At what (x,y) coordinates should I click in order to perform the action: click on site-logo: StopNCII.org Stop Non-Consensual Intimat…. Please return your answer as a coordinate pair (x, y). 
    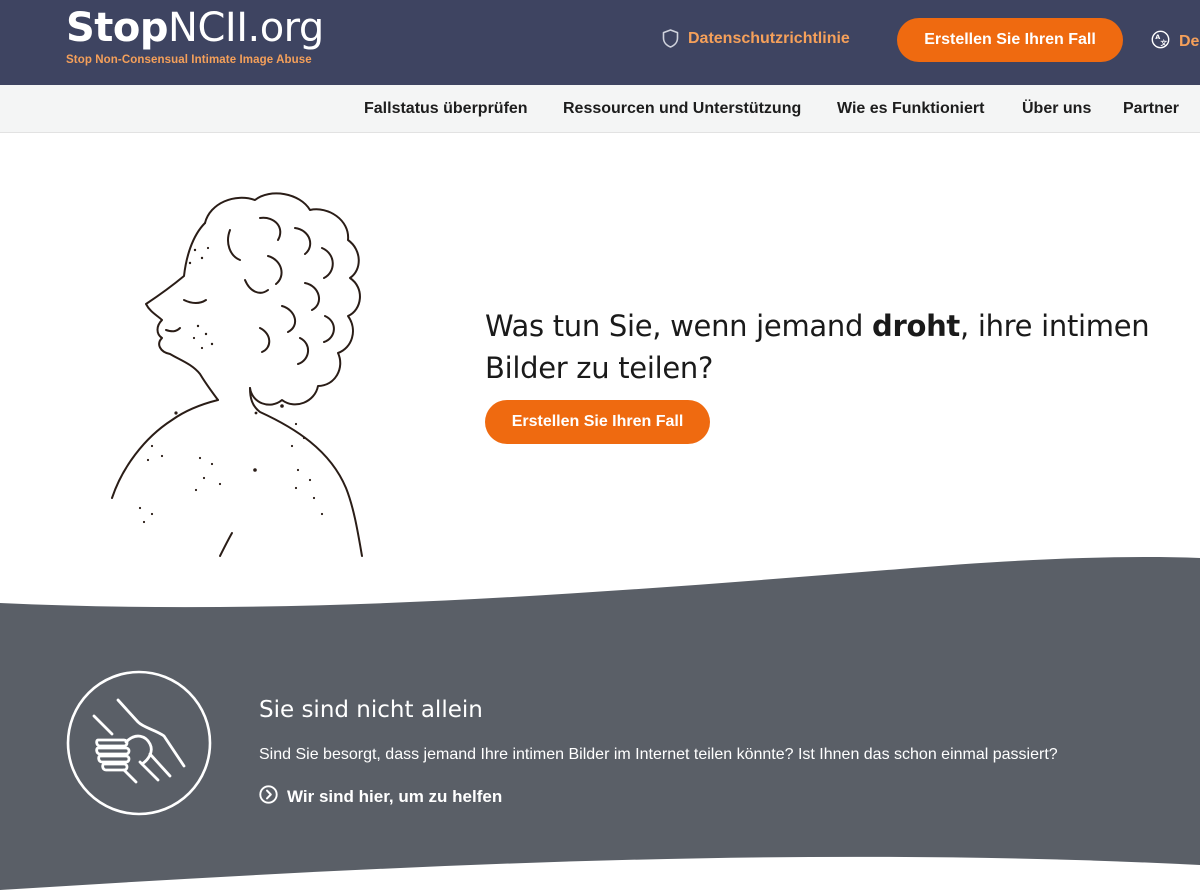
    Looking at the image, I should click on (195, 35).